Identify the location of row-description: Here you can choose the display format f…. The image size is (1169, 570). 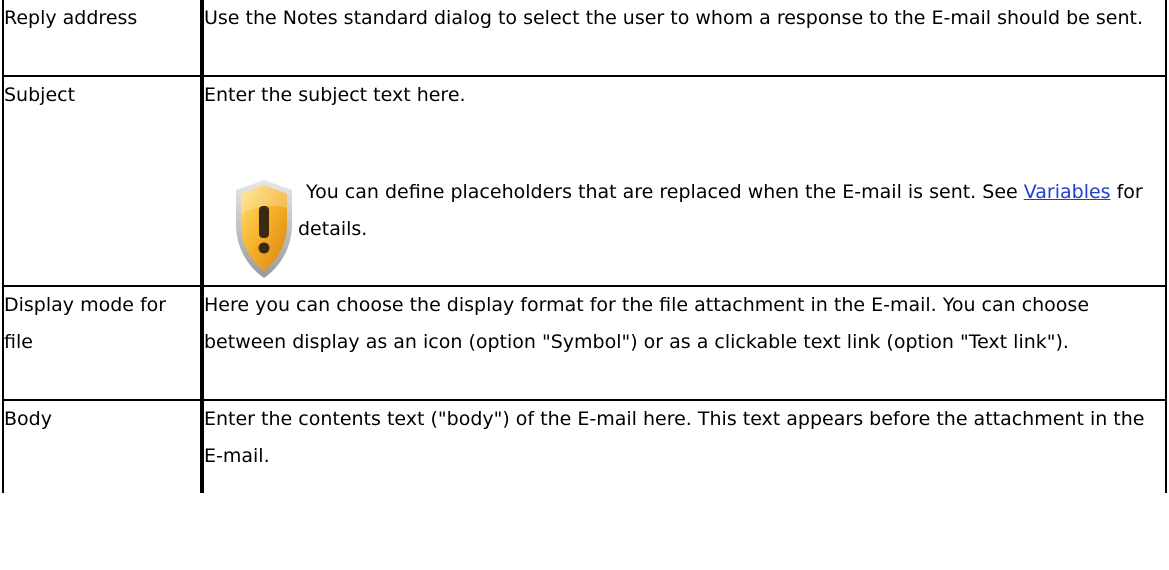
(647, 323).